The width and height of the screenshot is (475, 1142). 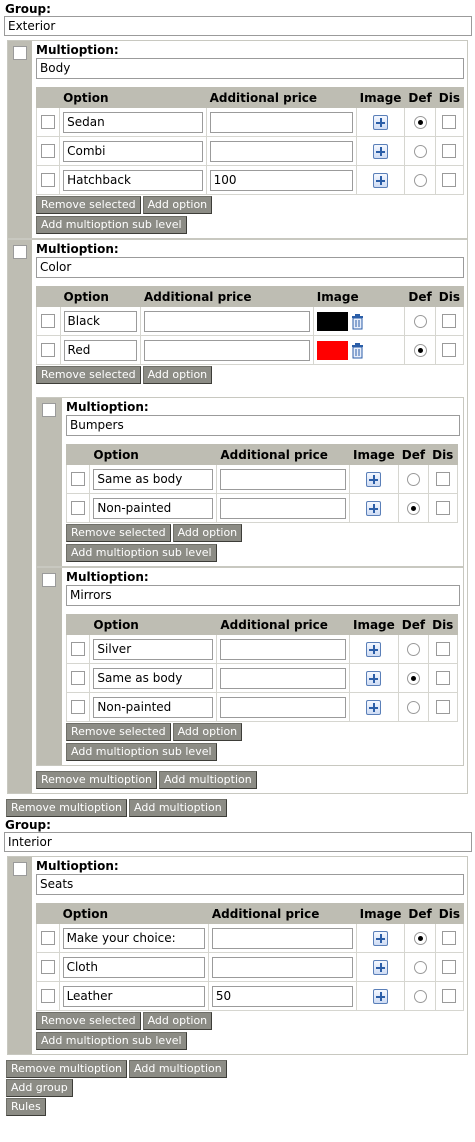 What do you see at coordinates (238, 842) in the screenshot?
I see `group-name-input: Interior` at bounding box center [238, 842].